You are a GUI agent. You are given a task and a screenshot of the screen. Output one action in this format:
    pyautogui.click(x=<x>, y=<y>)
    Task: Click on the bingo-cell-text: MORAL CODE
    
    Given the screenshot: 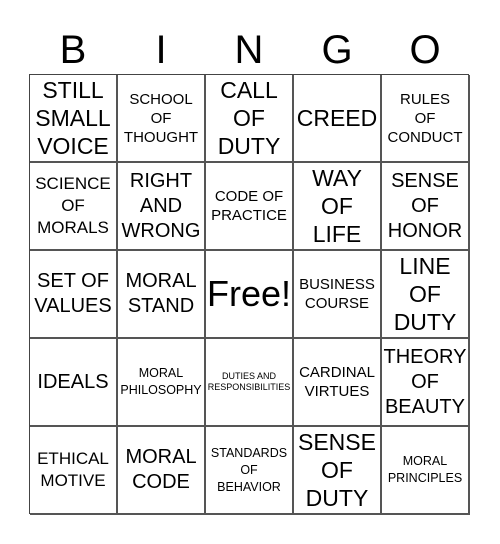 What is the action you would take?
    pyautogui.click(x=161, y=469)
    